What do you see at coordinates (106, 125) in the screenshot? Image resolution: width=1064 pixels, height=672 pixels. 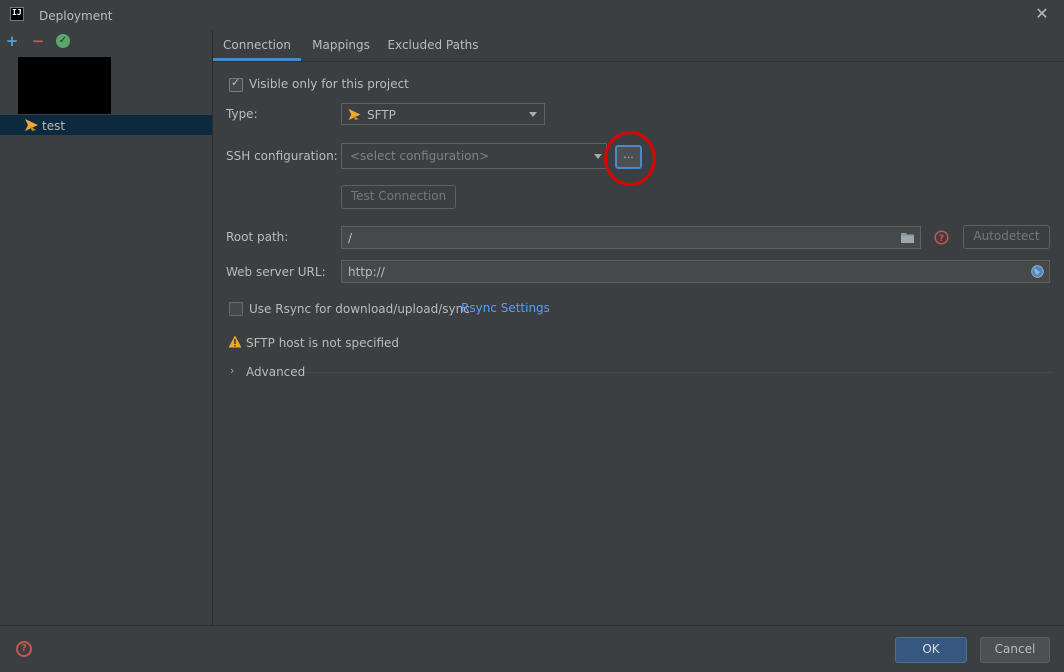 I see `server-list-item: test` at bounding box center [106, 125].